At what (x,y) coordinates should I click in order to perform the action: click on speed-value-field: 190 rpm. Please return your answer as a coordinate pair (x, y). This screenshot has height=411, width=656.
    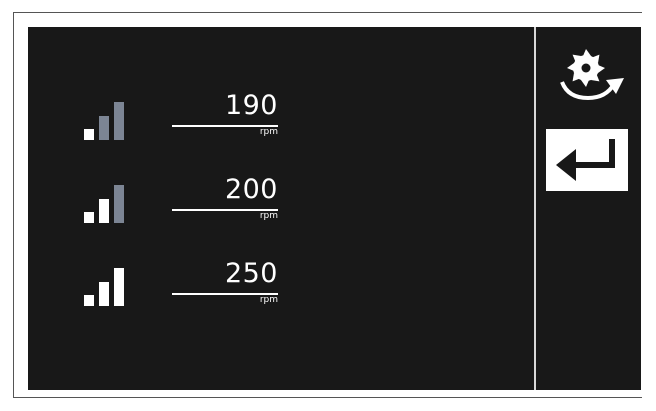
    Looking at the image, I should click on (225, 120).